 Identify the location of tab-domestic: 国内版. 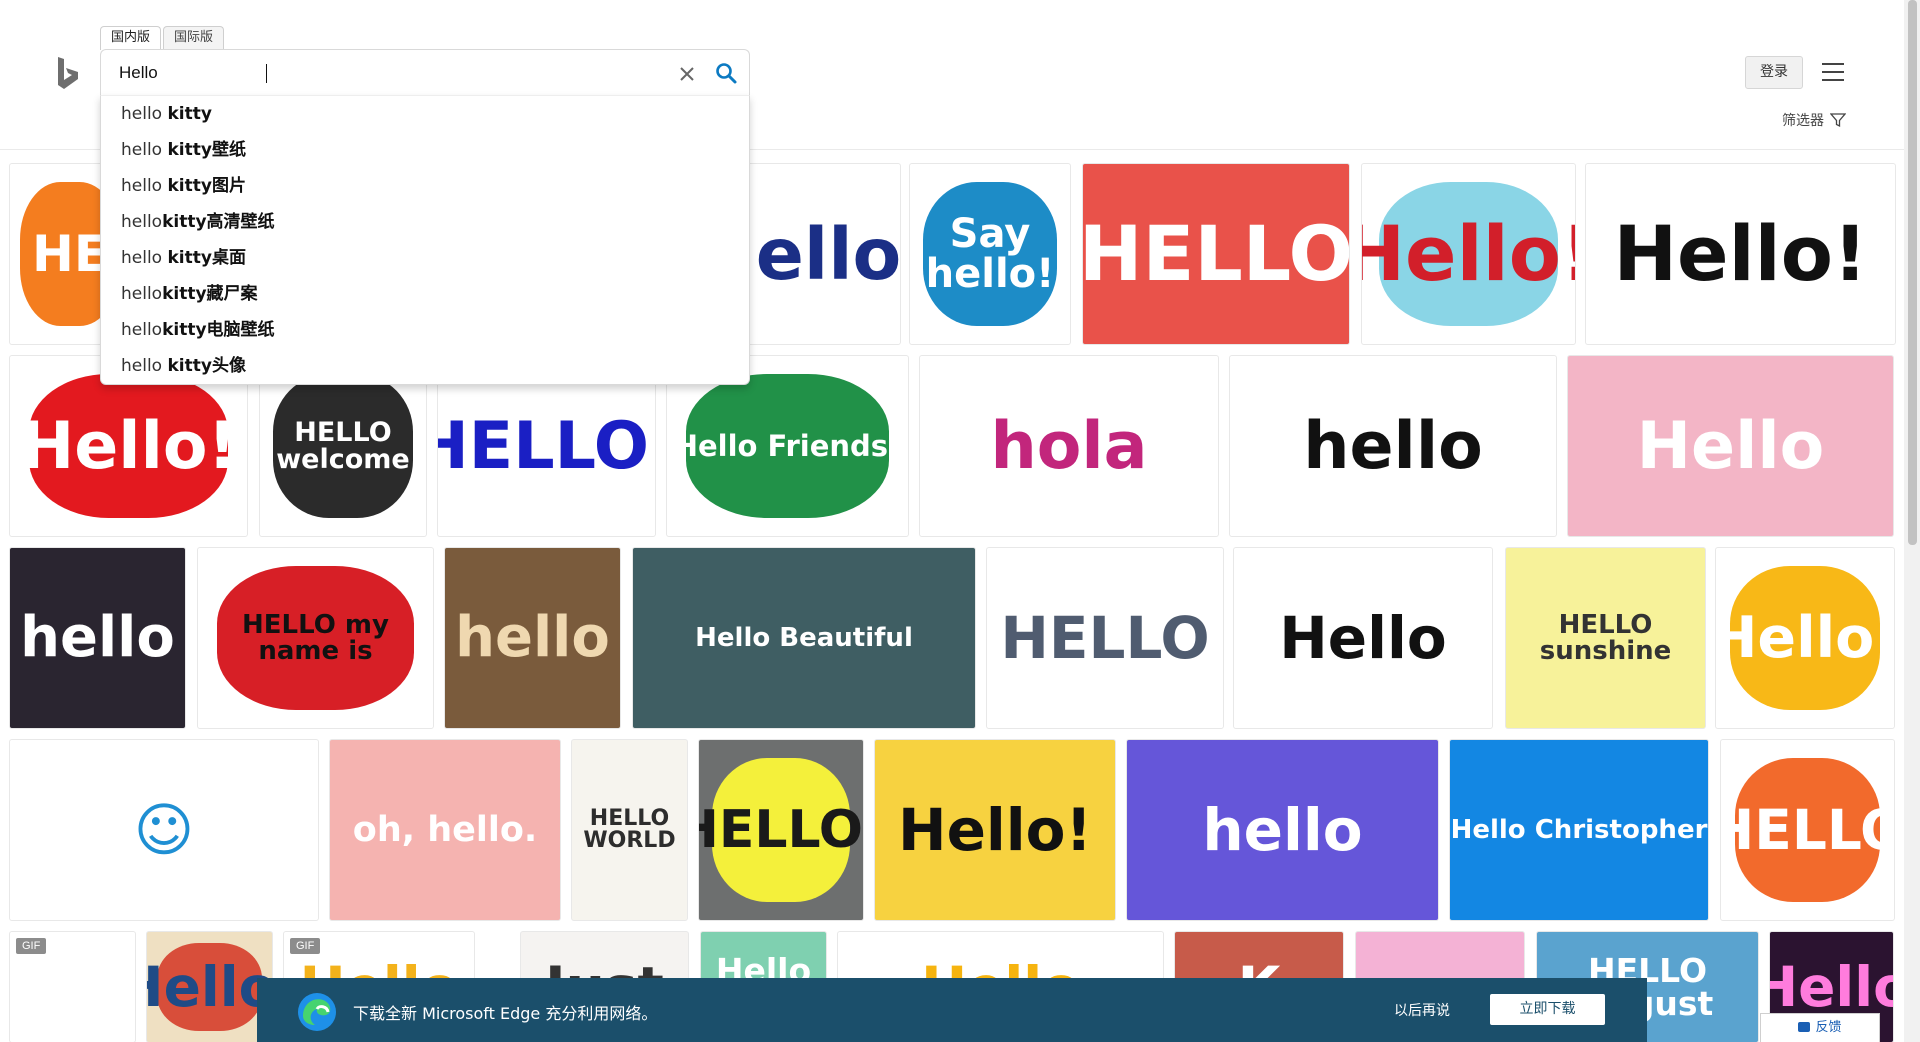
(131, 38).